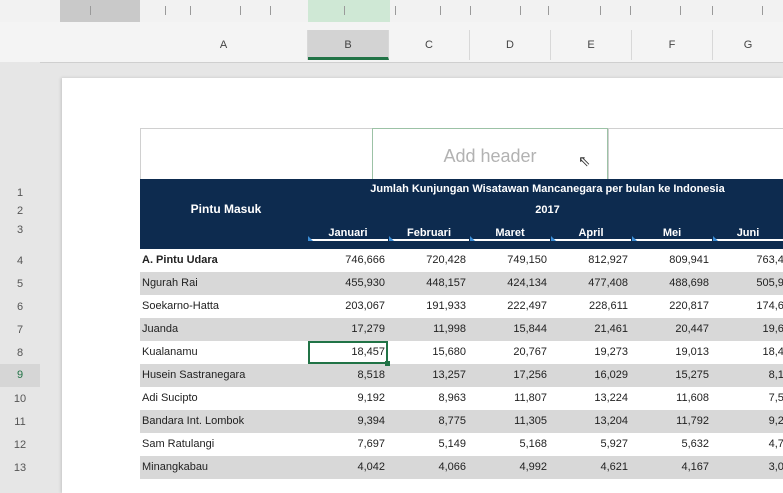 The image size is (783, 493). I want to click on data-cell: 8,775, so click(428, 421).